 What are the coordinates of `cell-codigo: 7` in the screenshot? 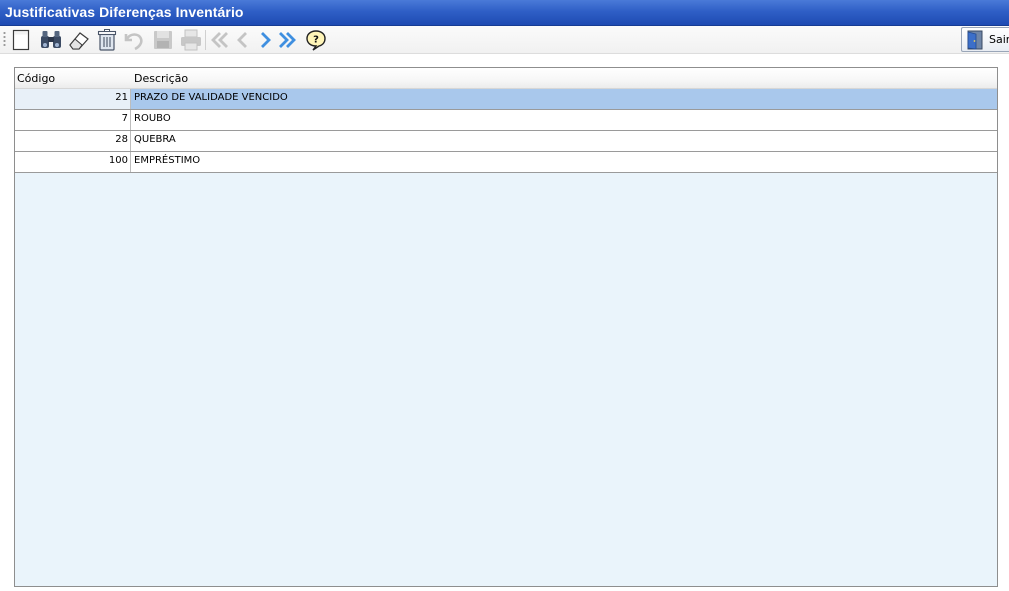 It's located at (73, 120).